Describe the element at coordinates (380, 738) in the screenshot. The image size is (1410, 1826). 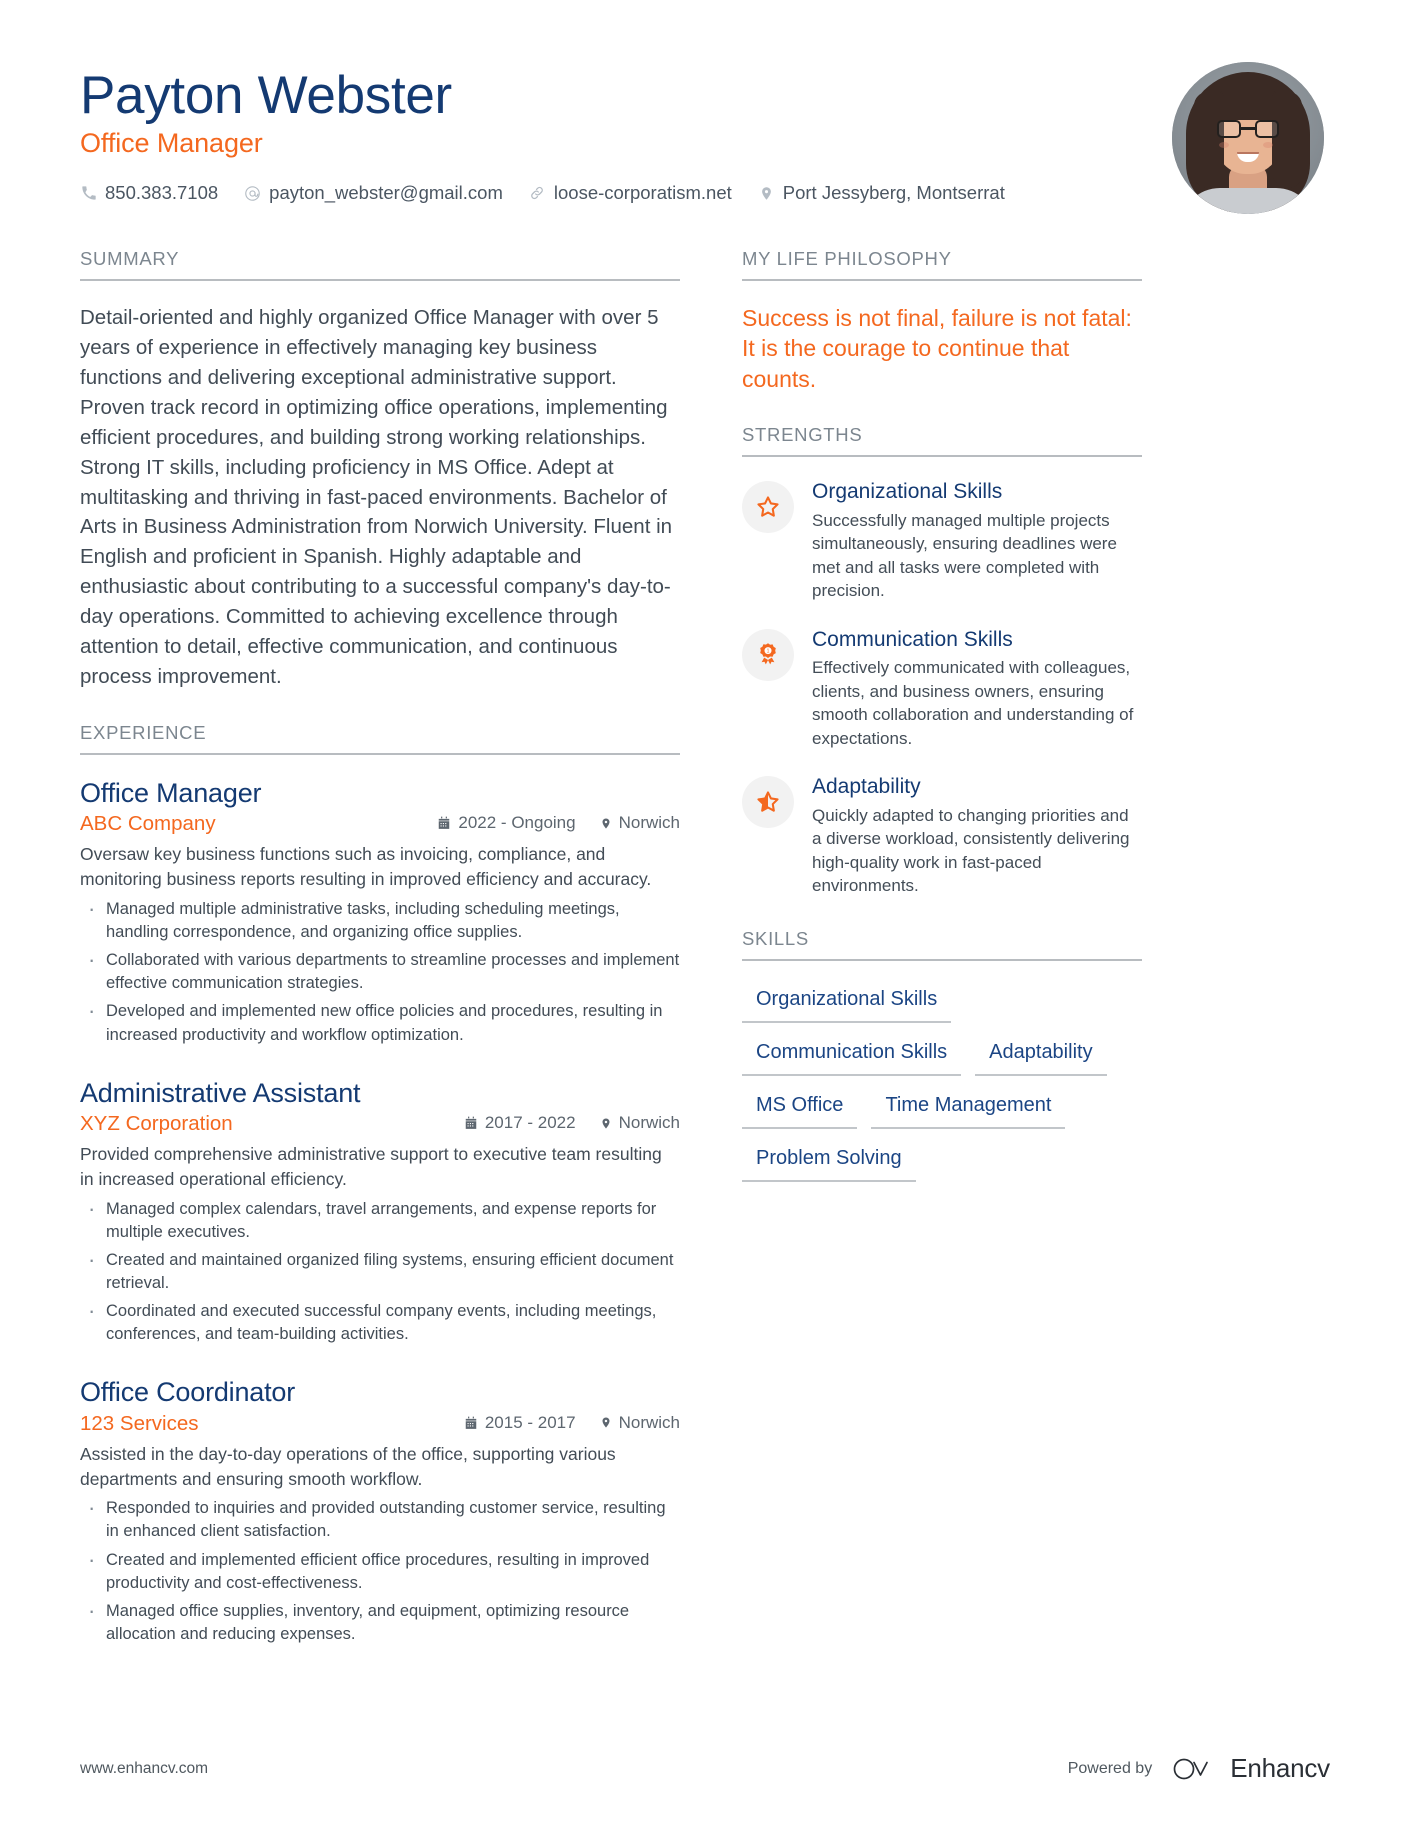
I see `experience-section-title: EXPERIENCE` at that location.